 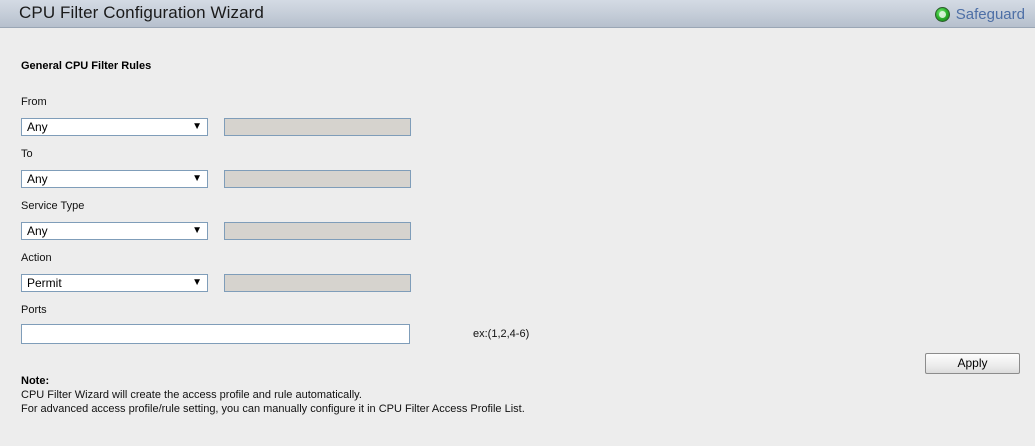 What do you see at coordinates (215, 334) in the screenshot?
I see `ports-input` at bounding box center [215, 334].